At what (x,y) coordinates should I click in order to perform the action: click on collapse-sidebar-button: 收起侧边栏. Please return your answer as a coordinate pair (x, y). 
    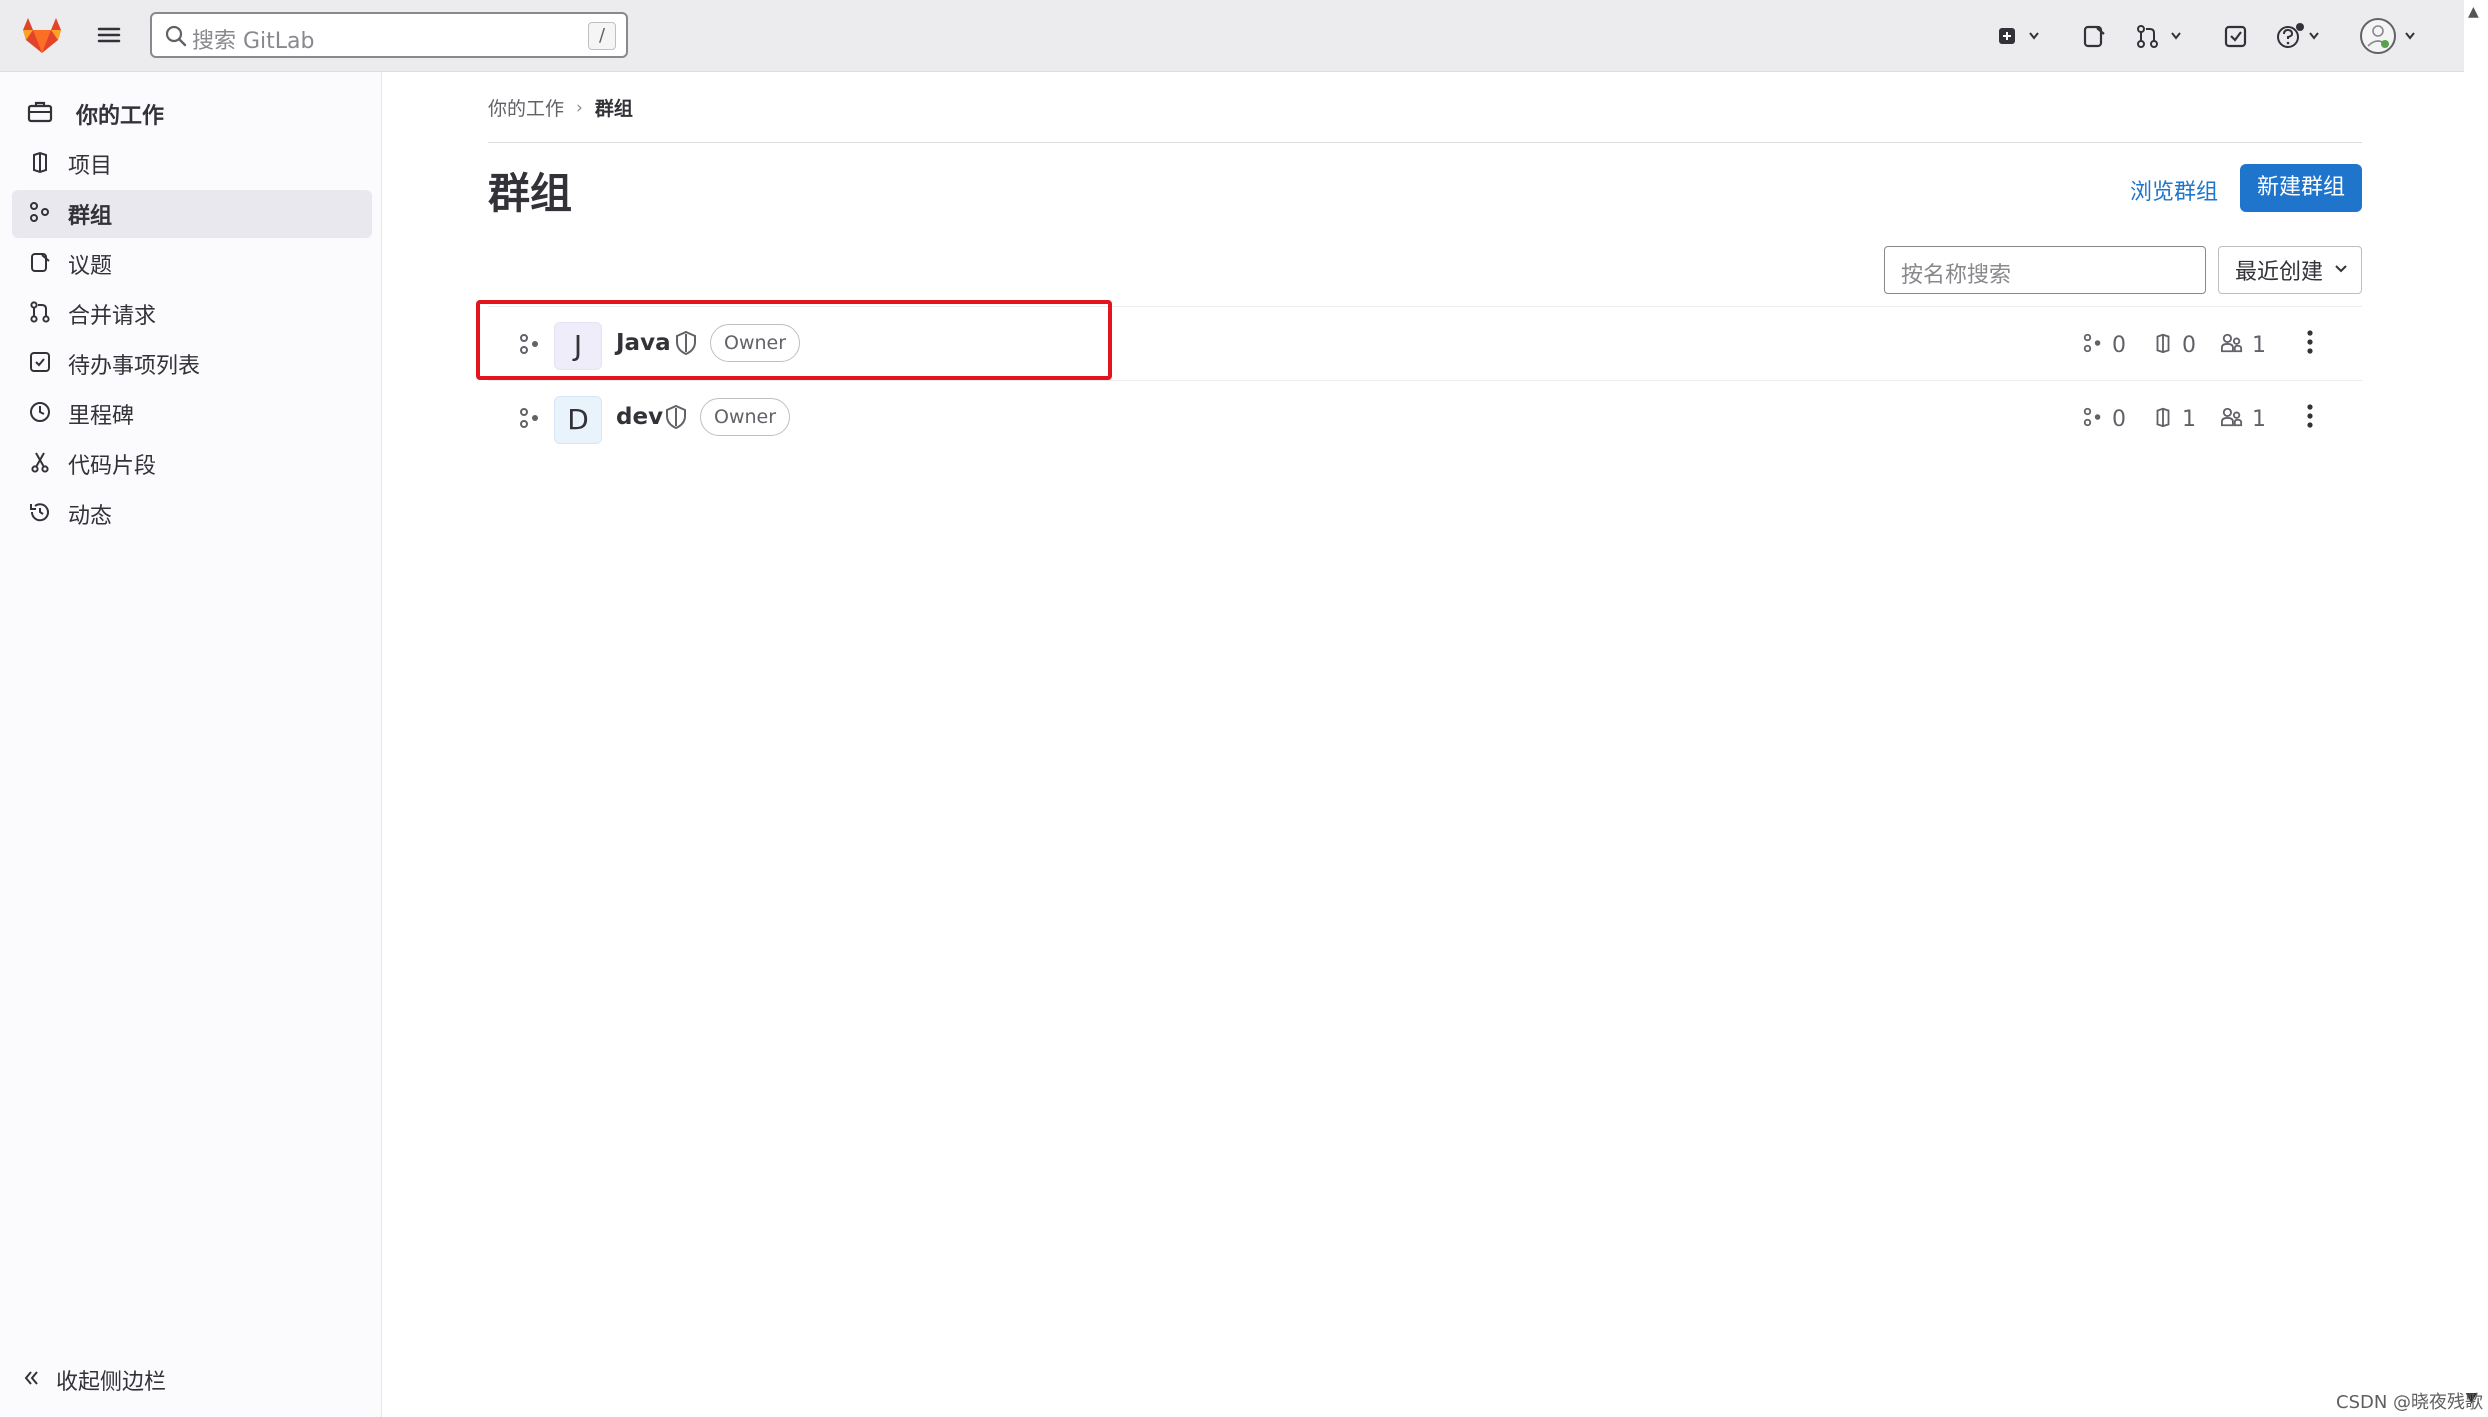
    Looking at the image, I should click on (94, 1380).